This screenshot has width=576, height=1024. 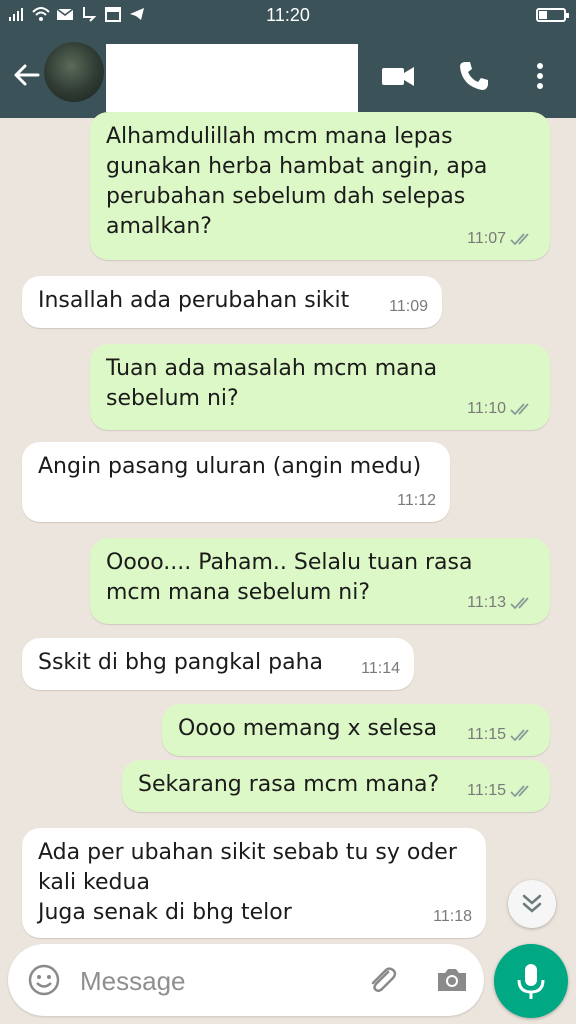 I want to click on paperclip-icon, so click(x=382, y=980).